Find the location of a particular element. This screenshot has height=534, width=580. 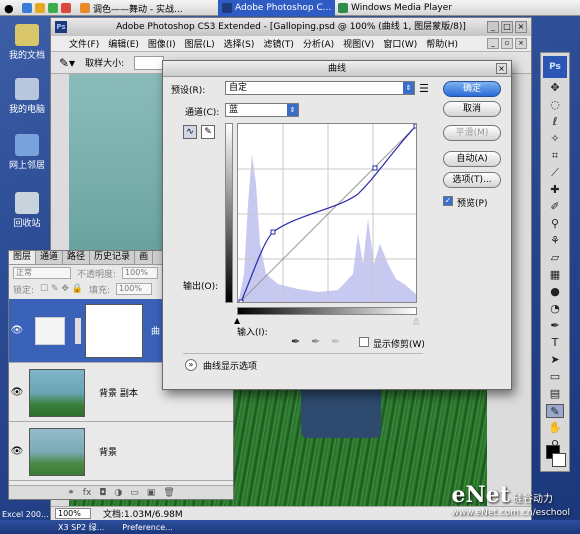

desktop-icon-recycle-bin: 回收站 is located at coordinates (27, 210).